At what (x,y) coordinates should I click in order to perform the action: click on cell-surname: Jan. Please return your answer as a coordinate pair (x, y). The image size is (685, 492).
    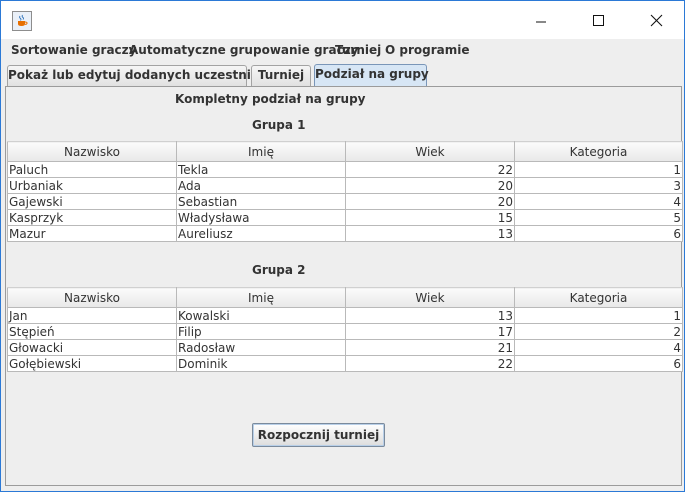
    Looking at the image, I should click on (92, 315).